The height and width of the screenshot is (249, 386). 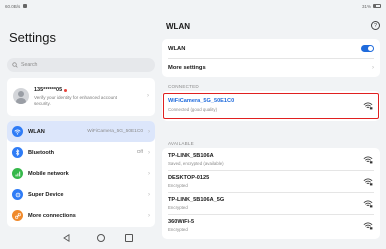 I want to click on network-name: TP-LINK_5B106A, so click(x=191, y=156).